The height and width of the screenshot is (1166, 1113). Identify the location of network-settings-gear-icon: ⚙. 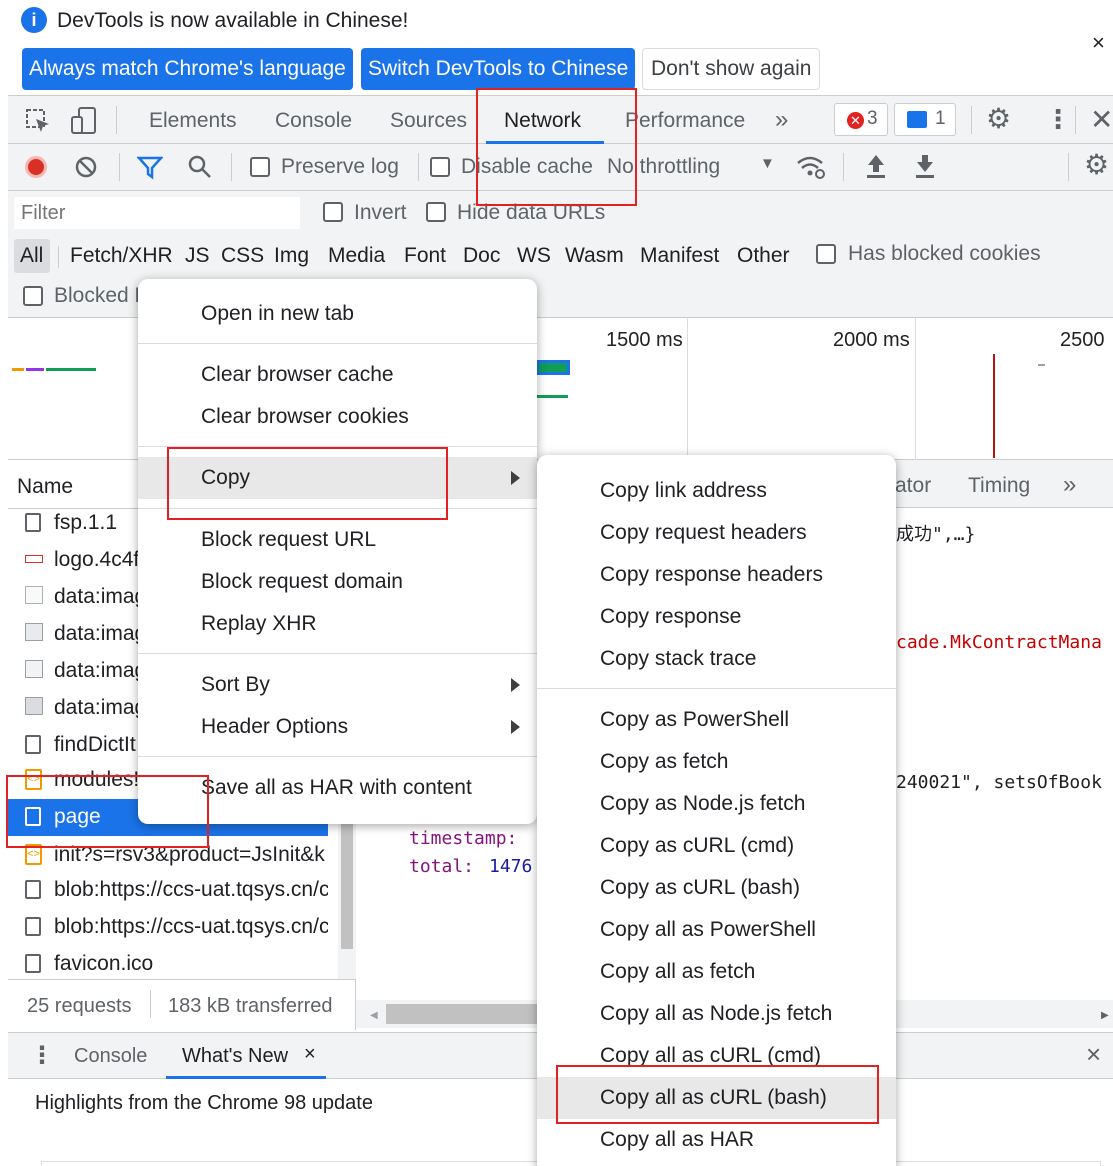
(1096, 164).